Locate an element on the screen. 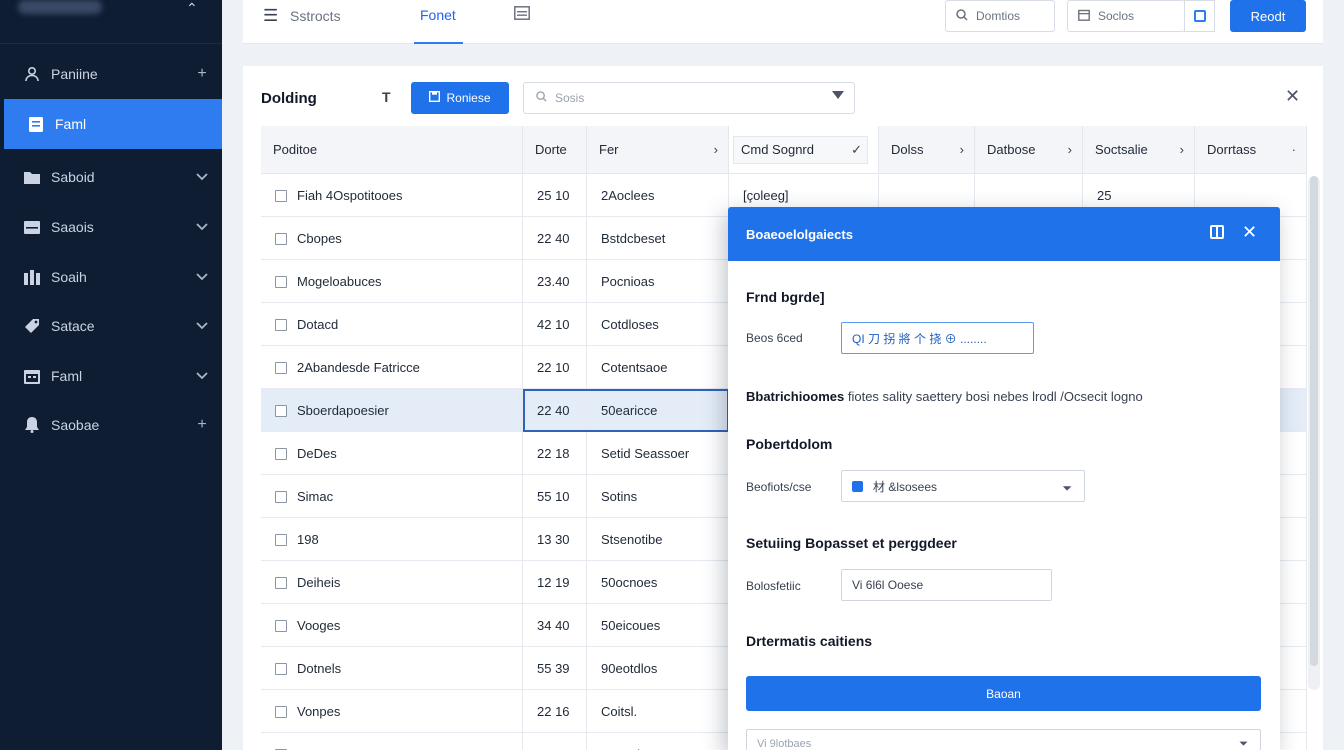  table-cell: 50ocnoes is located at coordinates (658, 582).